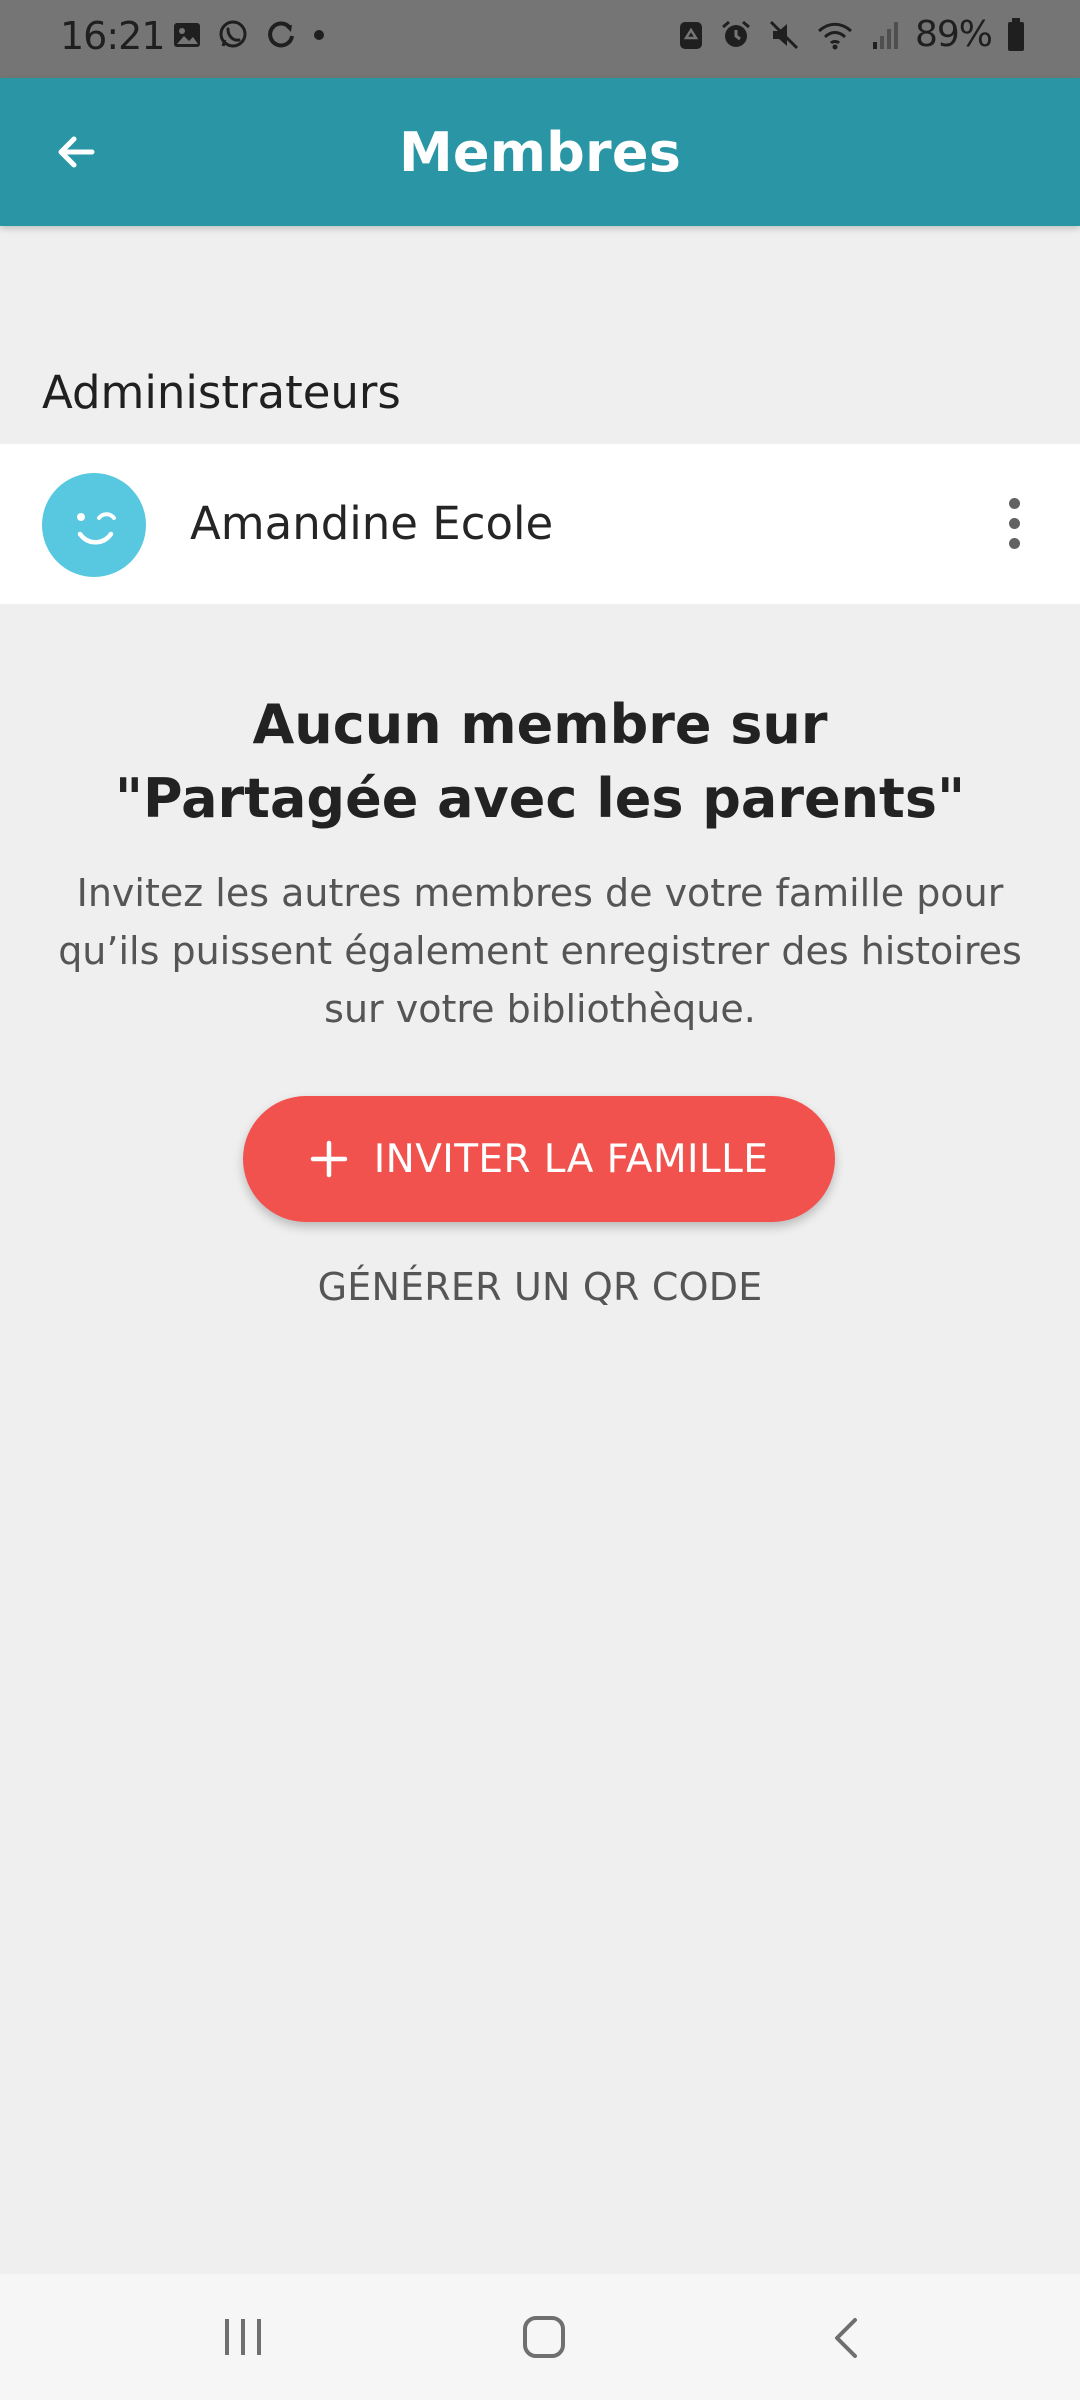 The width and height of the screenshot is (1080, 2400). I want to click on sync-icon, so click(281, 35).